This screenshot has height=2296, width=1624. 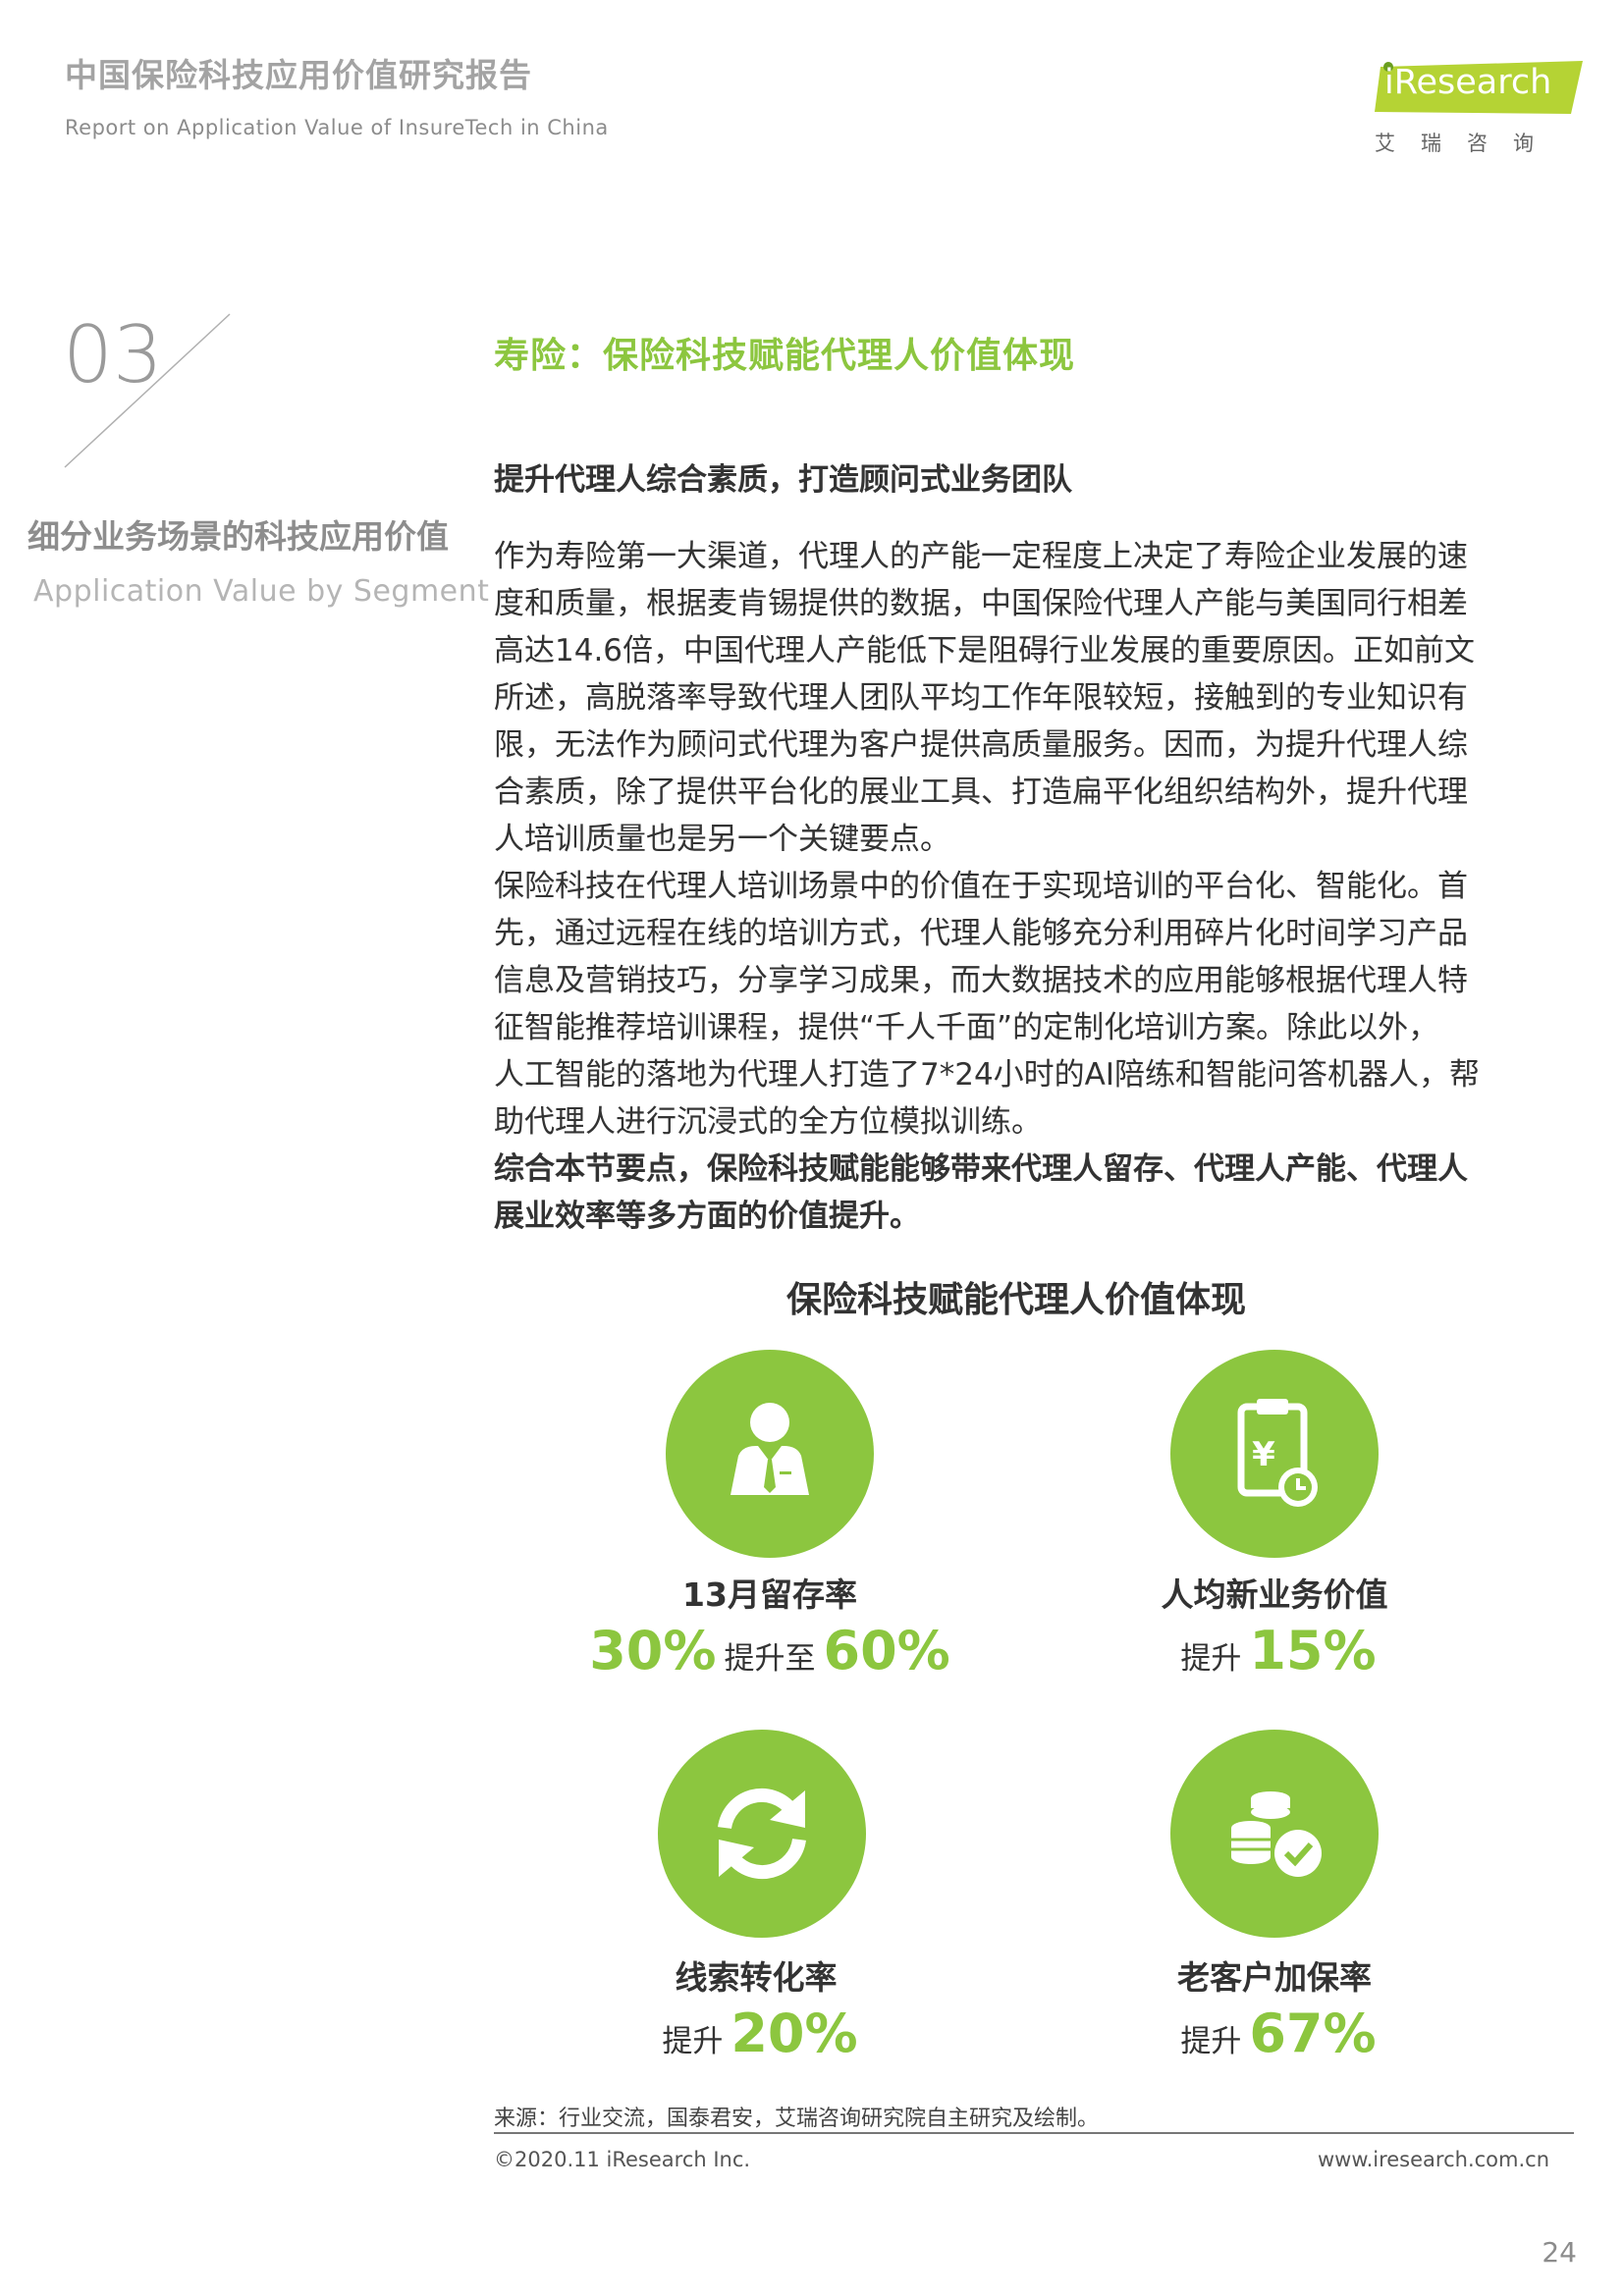 I want to click on metric-circle-repeat-purchase, so click(x=1274, y=1834).